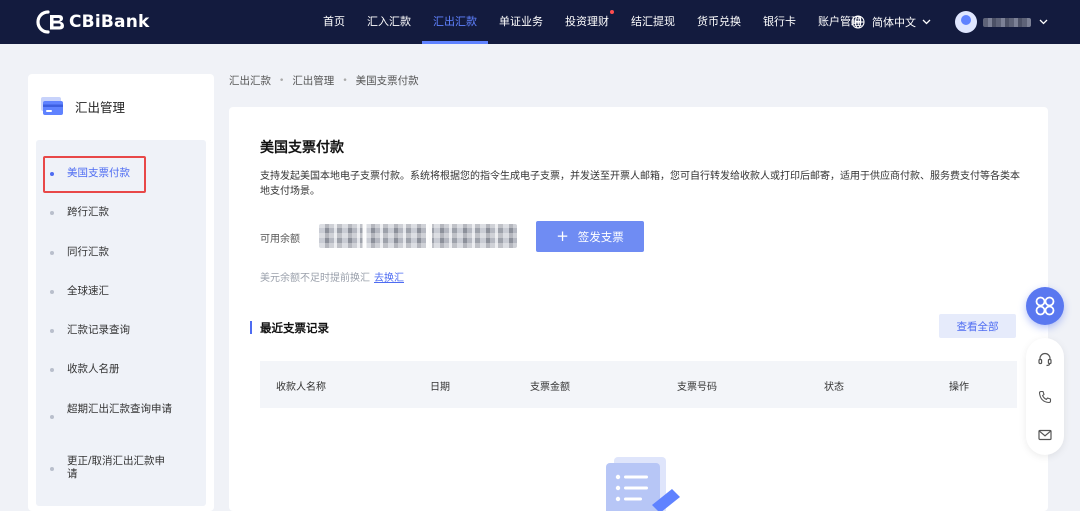 The image size is (1080, 511). I want to click on customer-service-button, so click(1045, 359).